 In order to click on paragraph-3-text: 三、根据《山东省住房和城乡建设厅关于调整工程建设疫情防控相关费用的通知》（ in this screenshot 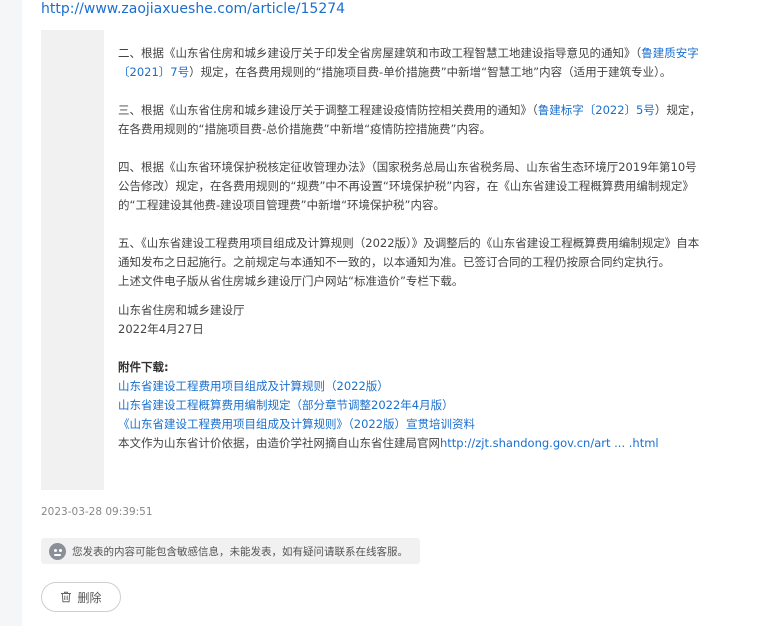, I will do `click(328, 110)`.